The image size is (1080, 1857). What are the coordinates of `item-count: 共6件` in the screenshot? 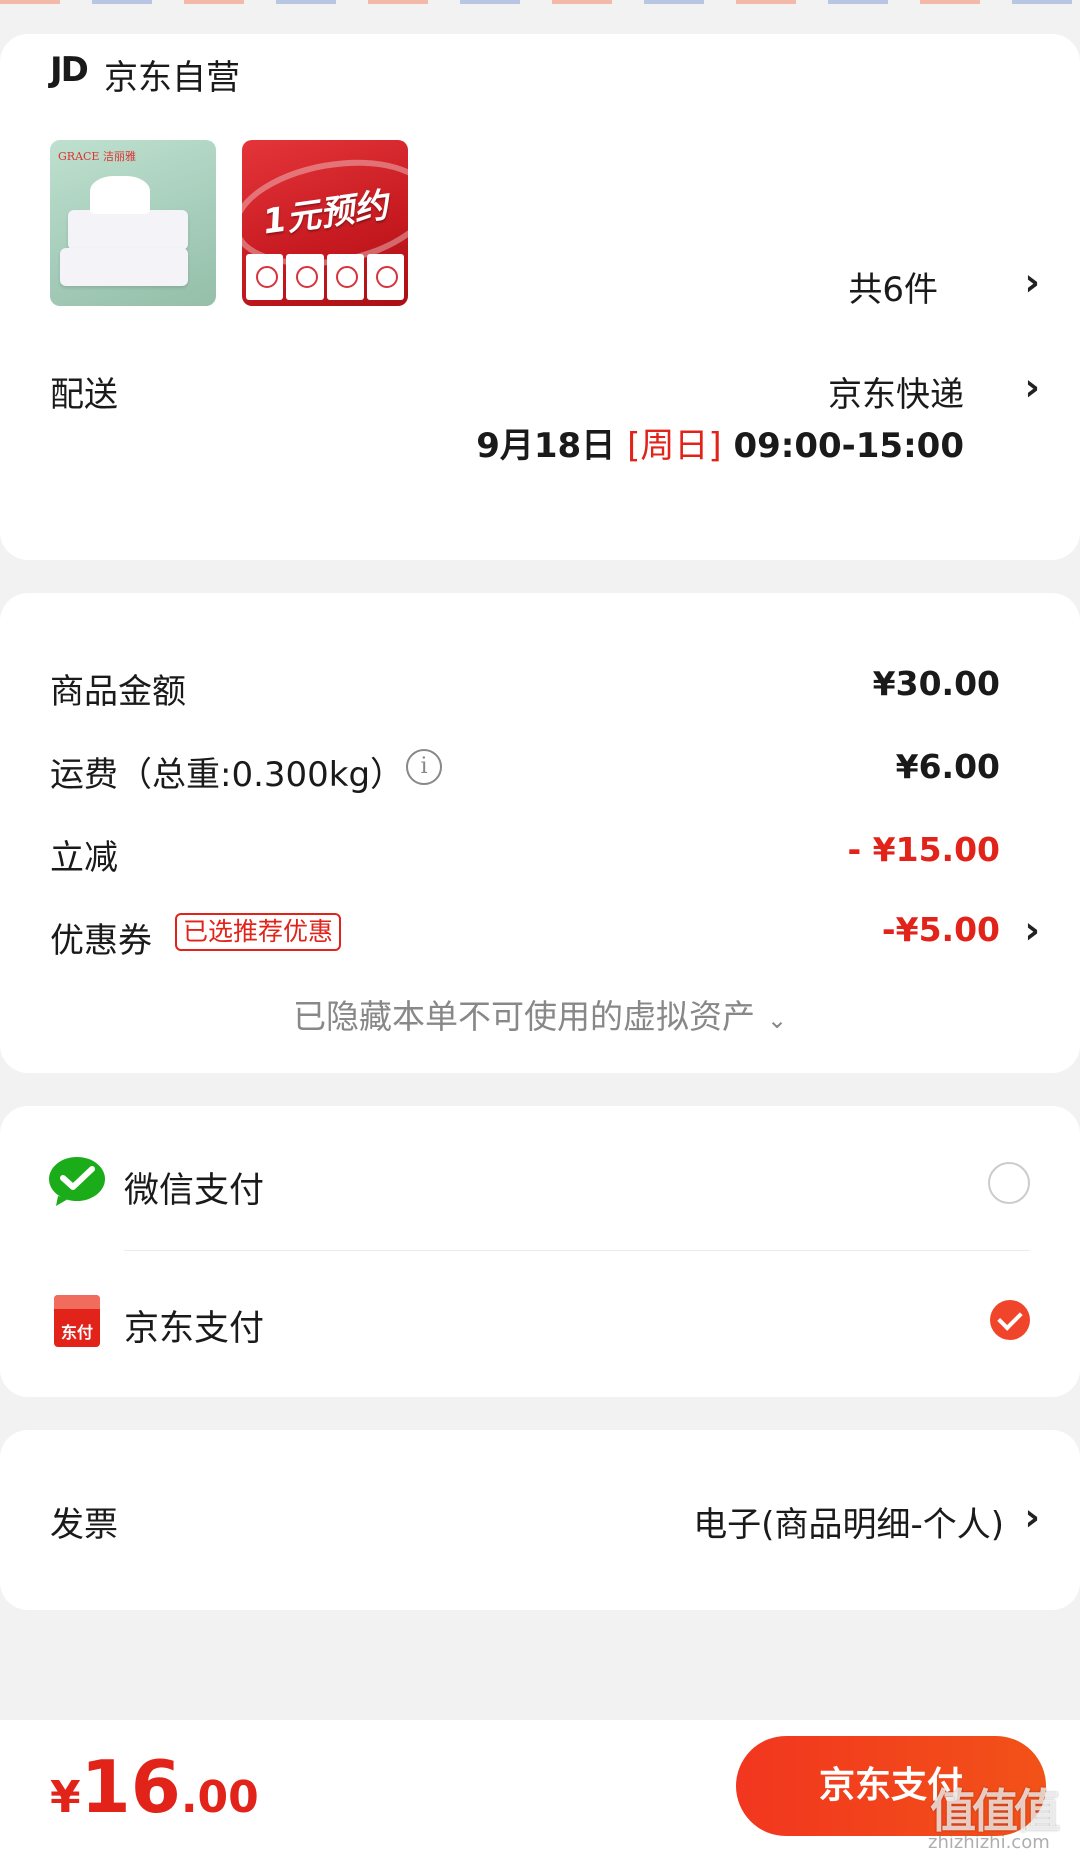 It's located at (893, 286).